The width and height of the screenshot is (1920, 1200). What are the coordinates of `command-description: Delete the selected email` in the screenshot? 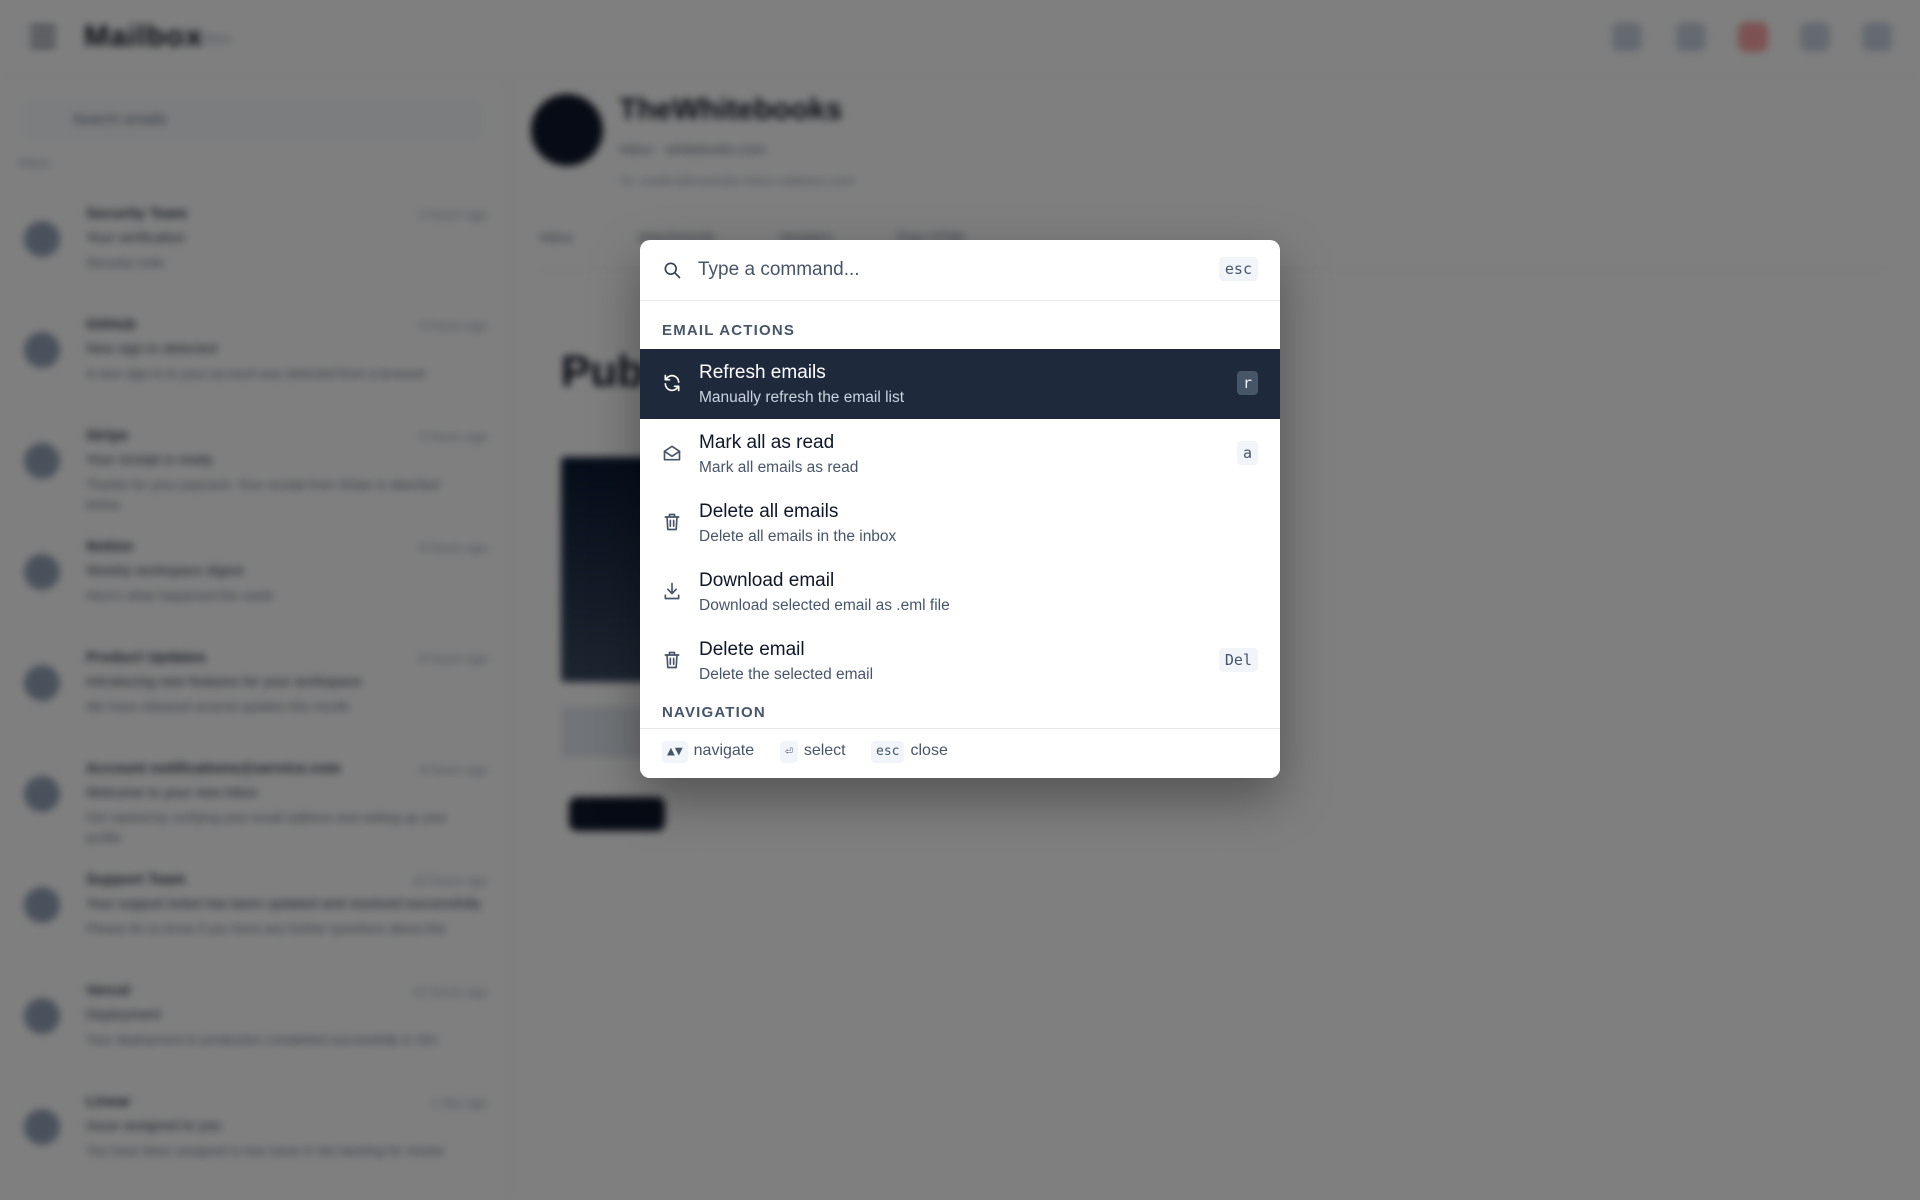 It's located at (786, 674).